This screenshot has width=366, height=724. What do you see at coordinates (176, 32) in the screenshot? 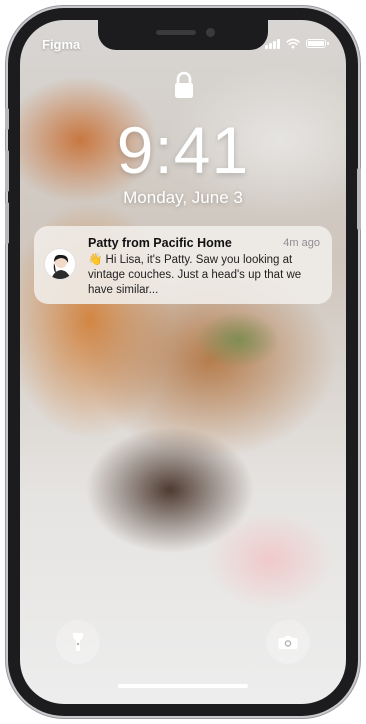
I see `speaker-grille` at bounding box center [176, 32].